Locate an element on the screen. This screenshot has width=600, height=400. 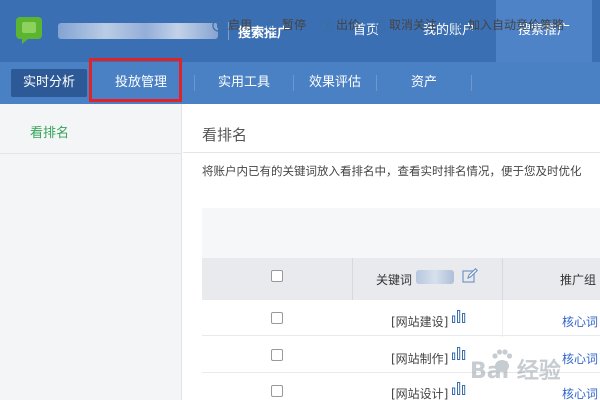
keyword-cell: [网站制作] is located at coordinates (420, 359).